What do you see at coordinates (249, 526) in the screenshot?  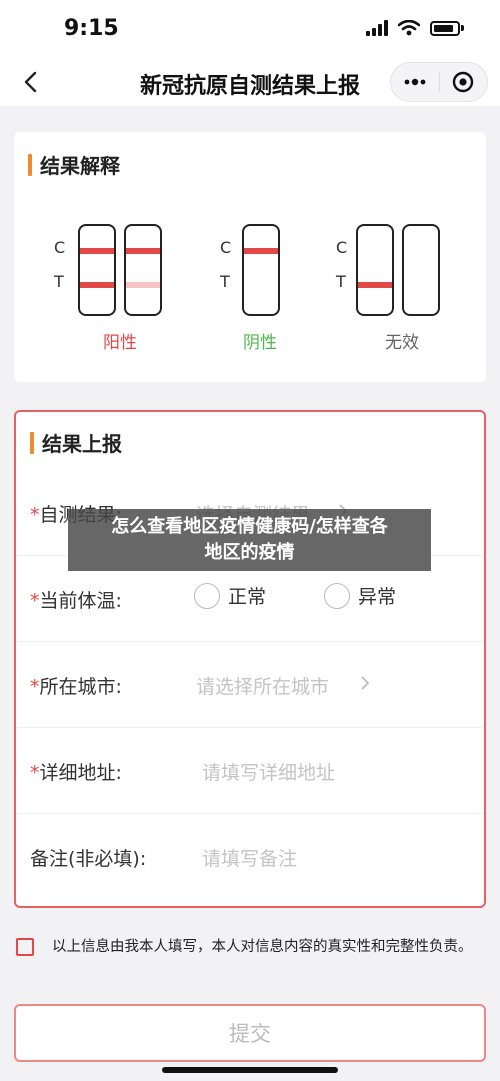 I see `caption-line-1: 怎么查看地区疫情健康码/怎样查各` at bounding box center [249, 526].